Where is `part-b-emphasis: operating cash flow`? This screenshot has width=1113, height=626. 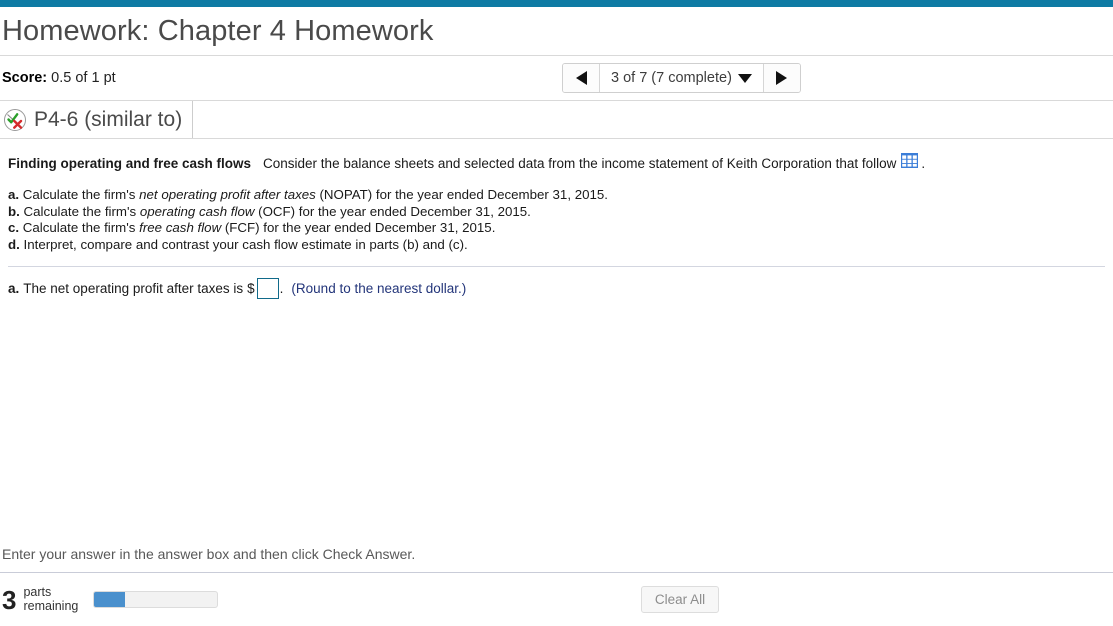
part-b-emphasis: operating cash flow is located at coordinates (197, 211).